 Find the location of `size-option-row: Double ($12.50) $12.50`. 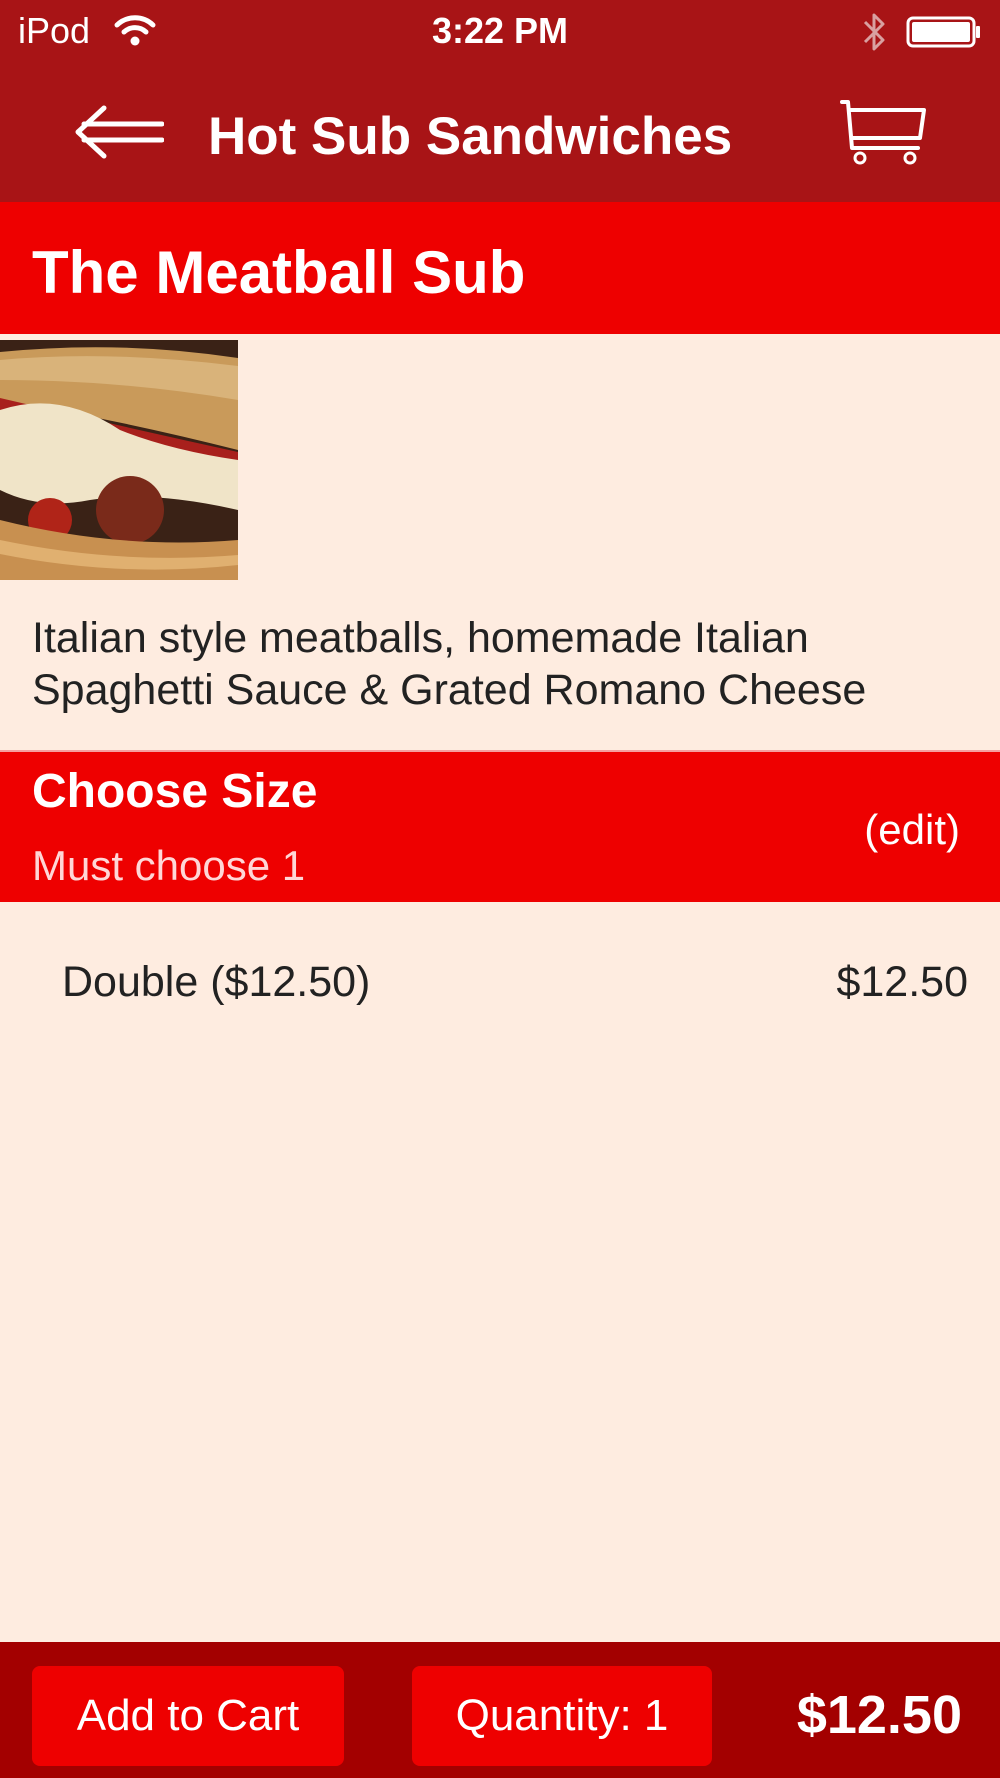

size-option-row: Double ($12.50) $12.50 is located at coordinates (500, 980).